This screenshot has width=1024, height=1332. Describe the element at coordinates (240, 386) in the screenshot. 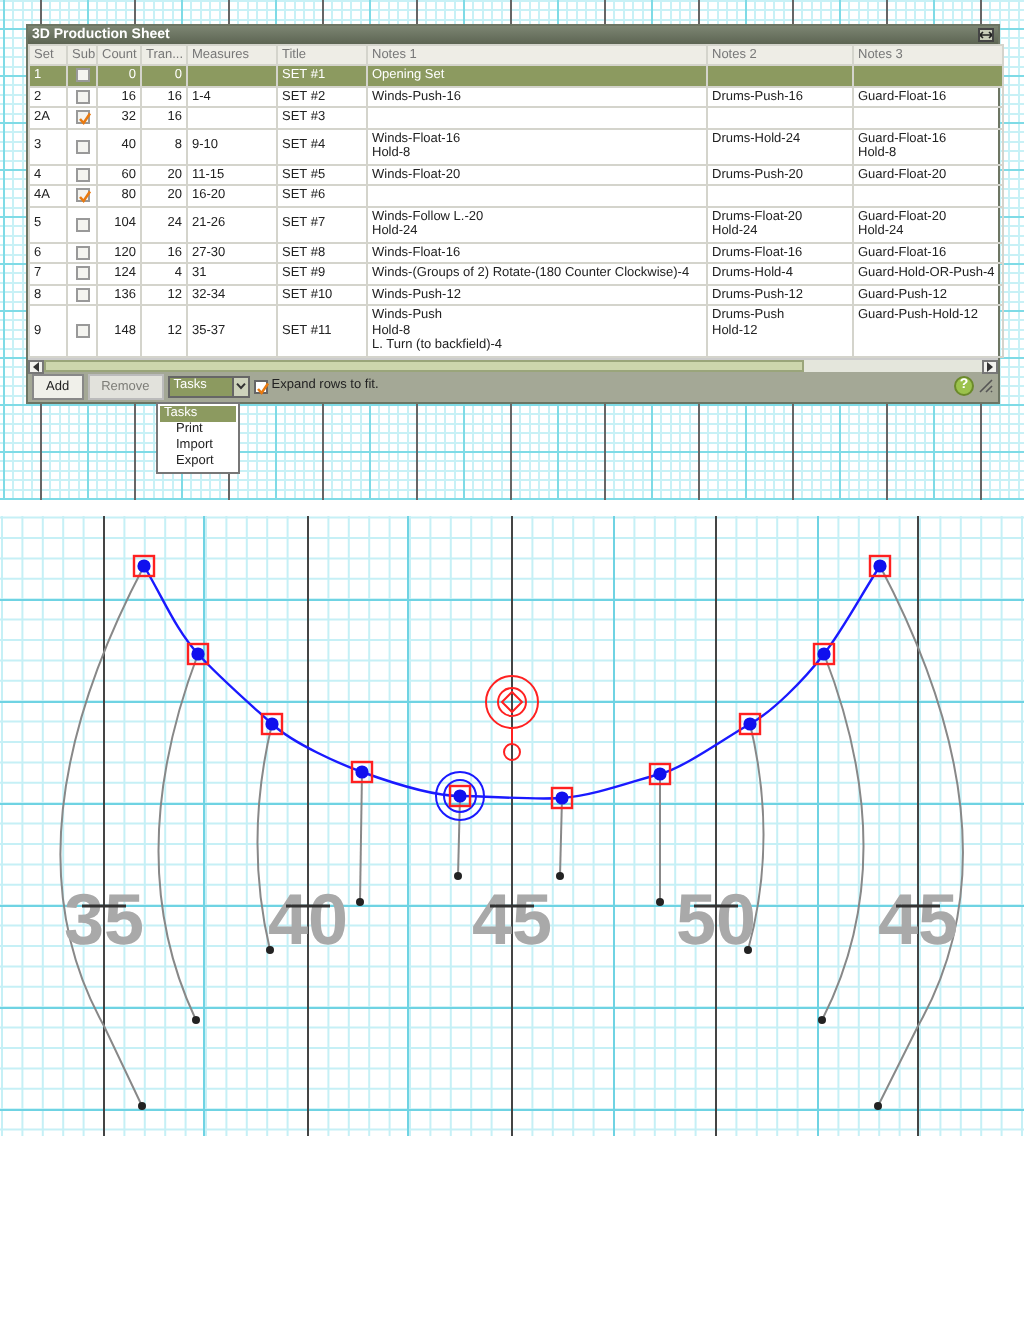

I see `caret-icon` at that location.